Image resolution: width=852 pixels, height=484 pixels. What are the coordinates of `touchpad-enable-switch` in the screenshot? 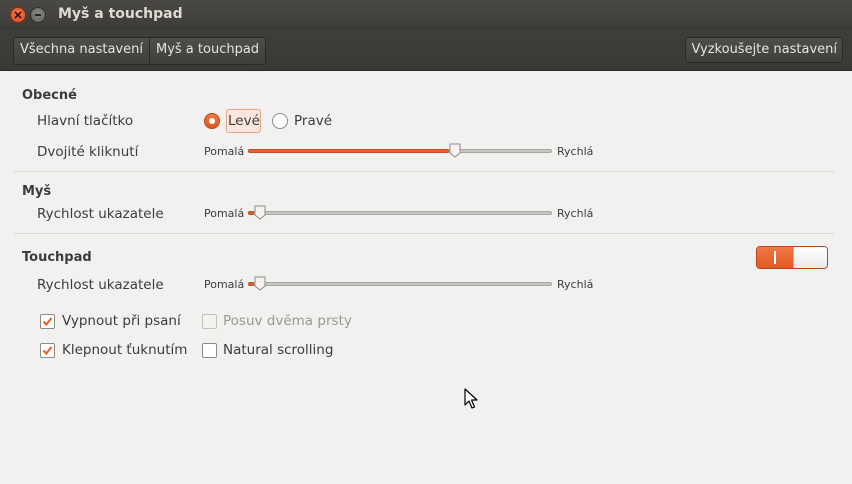 It's located at (792, 257).